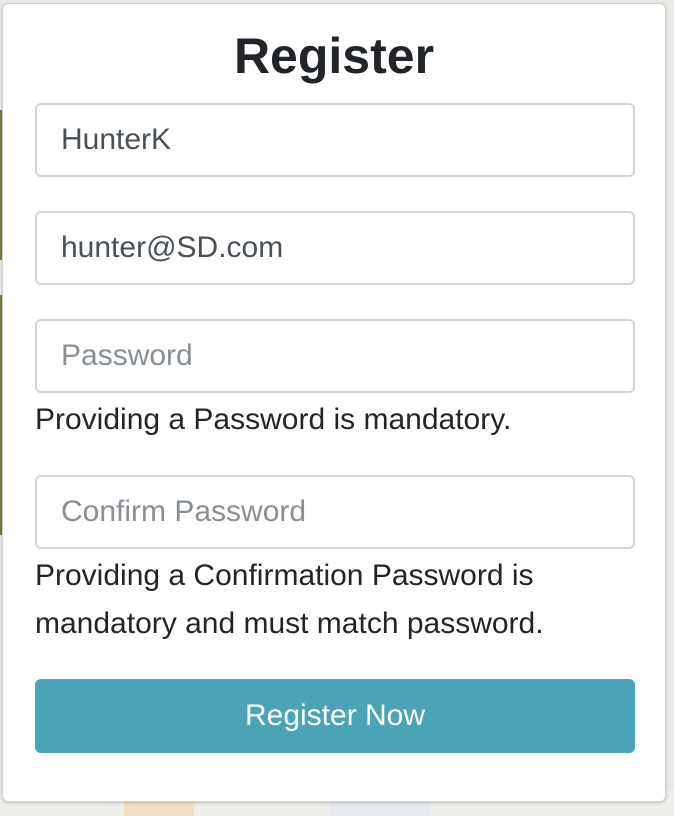 Image resolution: width=674 pixels, height=816 pixels. What do you see at coordinates (273, 419) in the screenshot?
I see `password-error-message: Providing a Password is mandatory.` at bounding box center [273, 419].